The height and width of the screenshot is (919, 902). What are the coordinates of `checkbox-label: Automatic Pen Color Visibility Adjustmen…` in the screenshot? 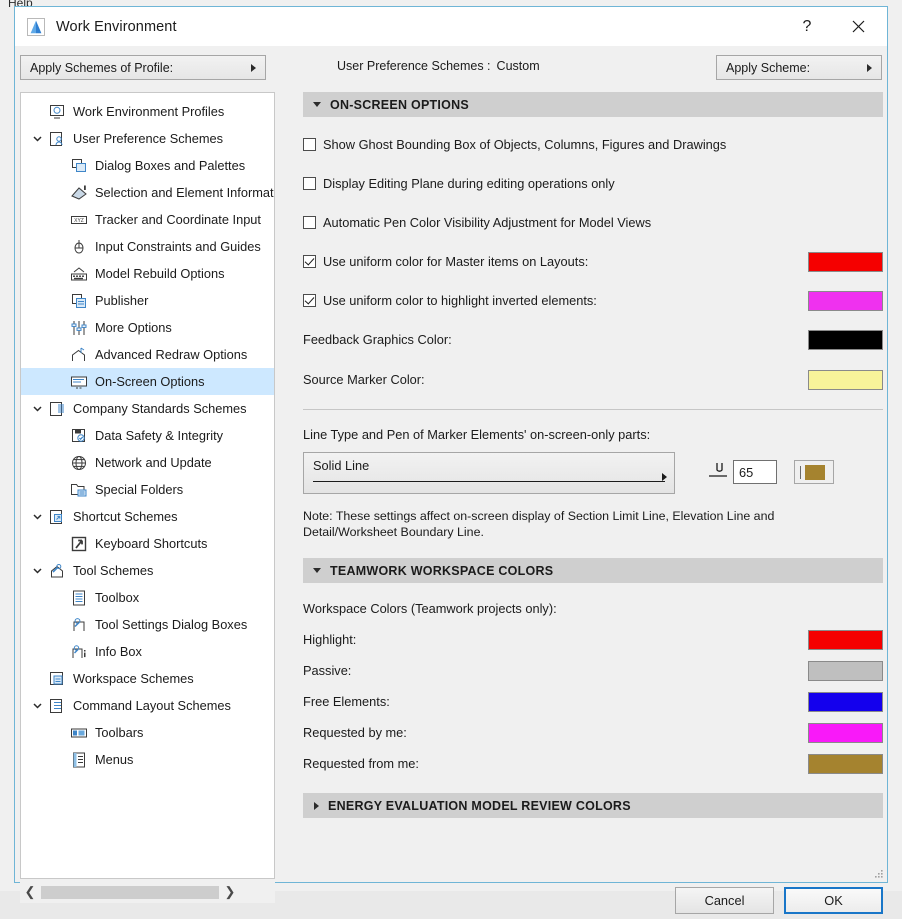 It's located at (487, 222).